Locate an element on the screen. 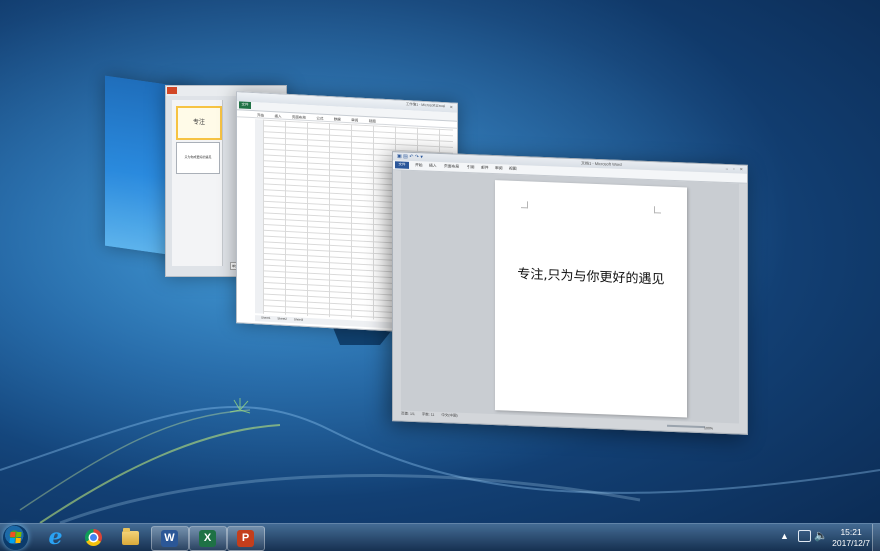 This screenshot has width=880, height=551. folder-icon is located at coordinates (130, 536).